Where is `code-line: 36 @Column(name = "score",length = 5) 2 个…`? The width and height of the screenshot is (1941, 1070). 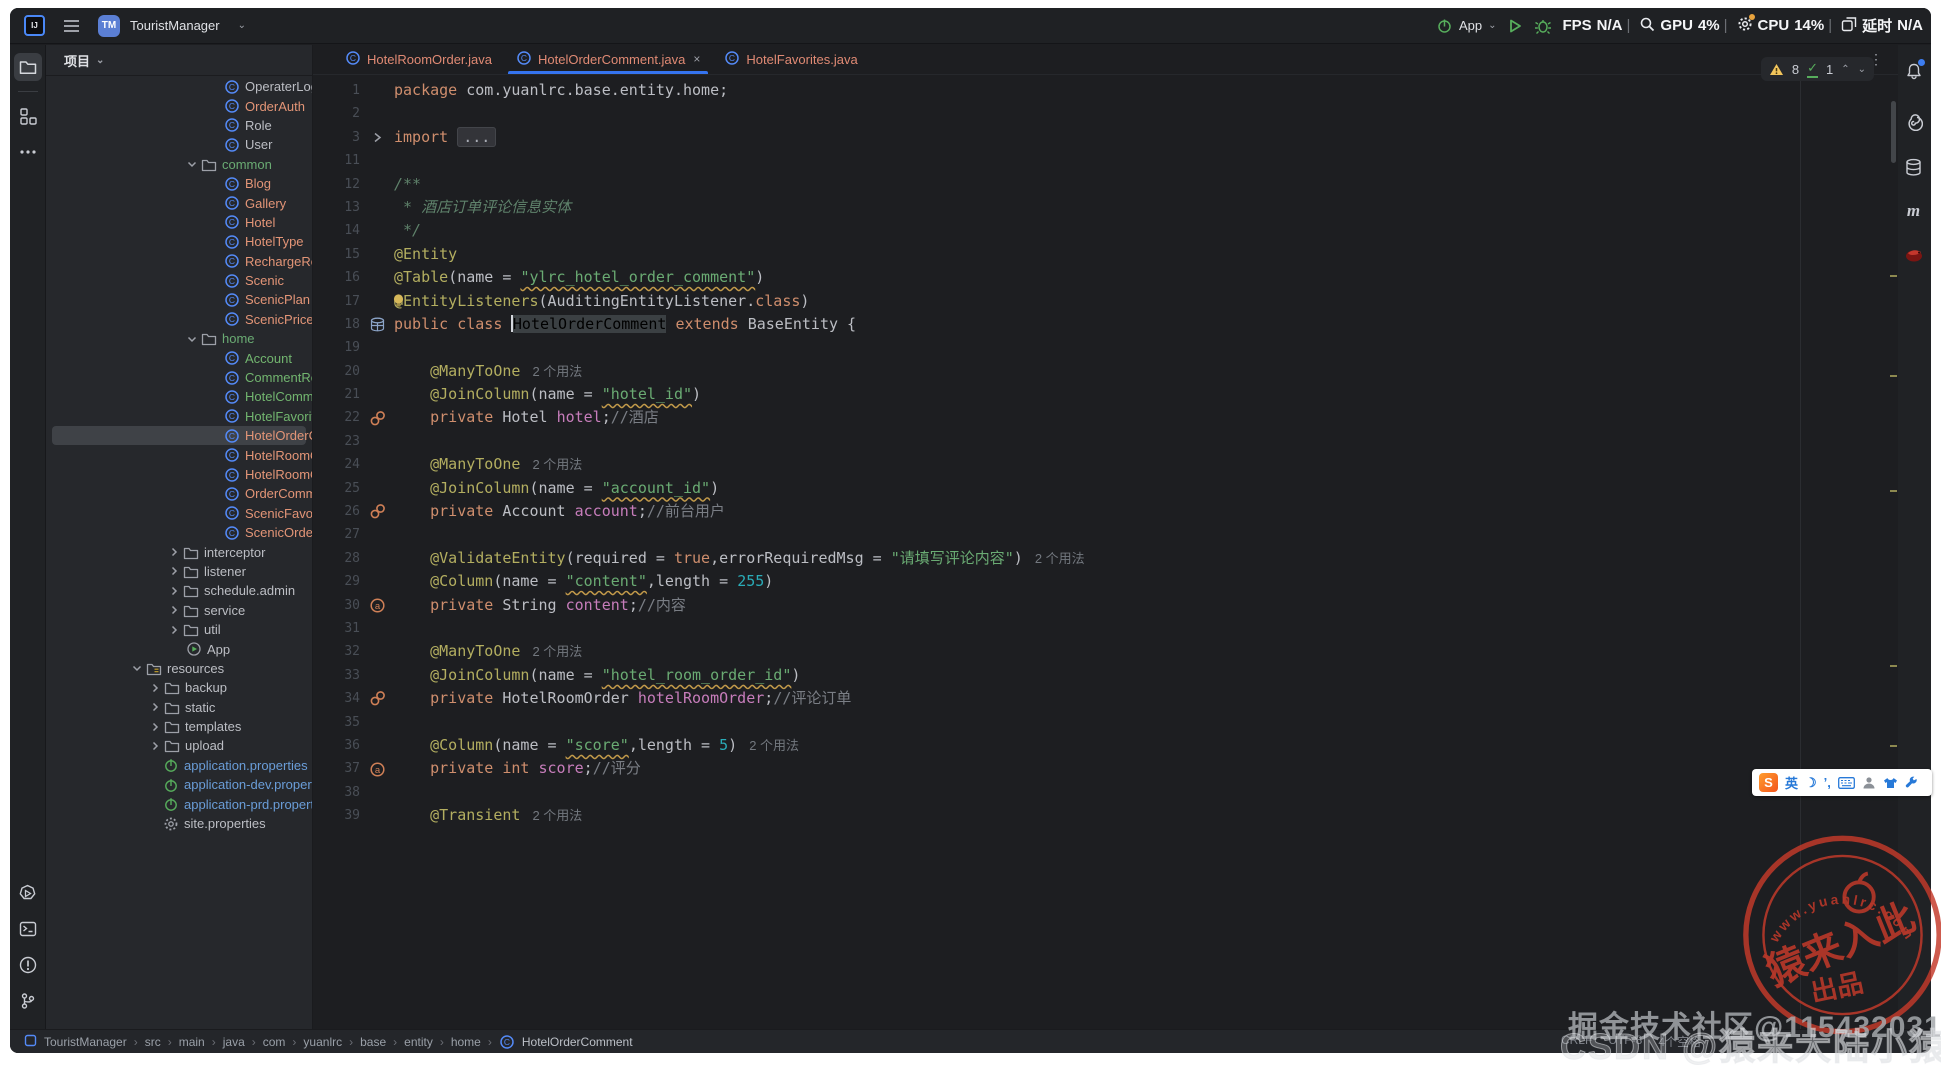 code-line: 36 @Column(name = "score",length = 5) 2 个… is located at coordinates (1105, 745).